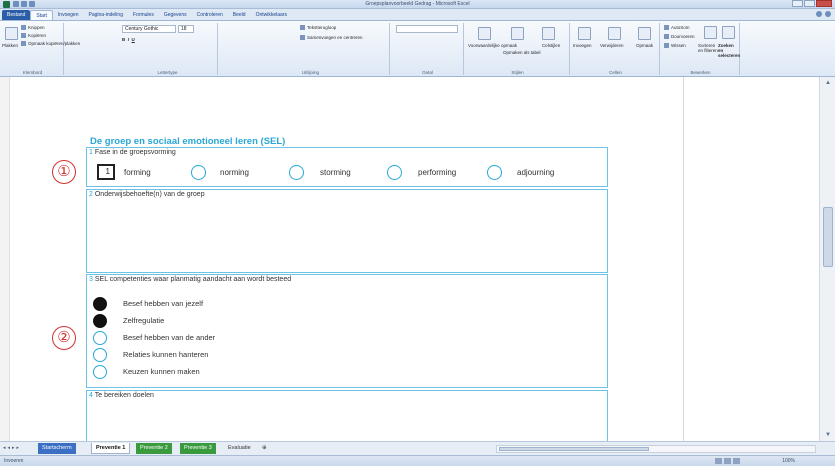 The height and width of the screenshot is (466, 835). What do you see at coordinates (11, 33) in the screenshot?
I see `paste-icon` at bounding box center [11, 33].